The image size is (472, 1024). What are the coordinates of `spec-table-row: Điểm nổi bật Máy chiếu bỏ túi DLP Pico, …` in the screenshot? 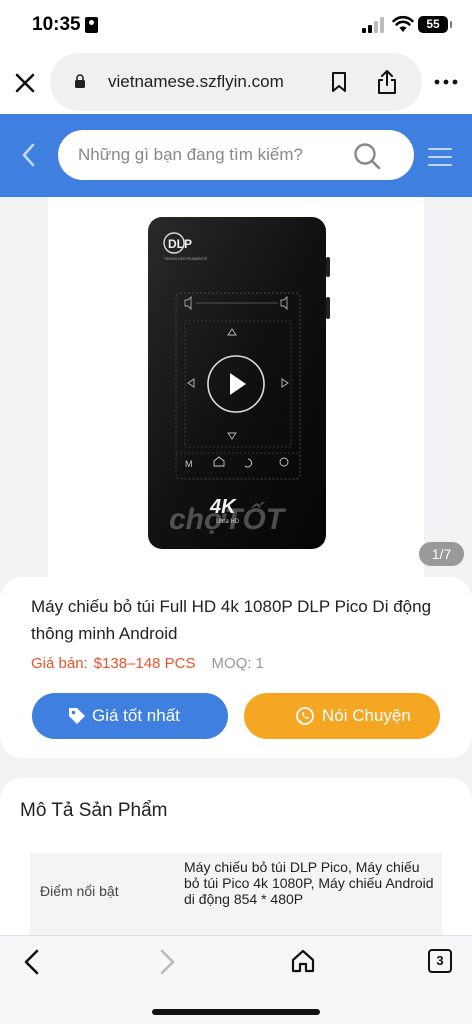 It's located at (236, 895).